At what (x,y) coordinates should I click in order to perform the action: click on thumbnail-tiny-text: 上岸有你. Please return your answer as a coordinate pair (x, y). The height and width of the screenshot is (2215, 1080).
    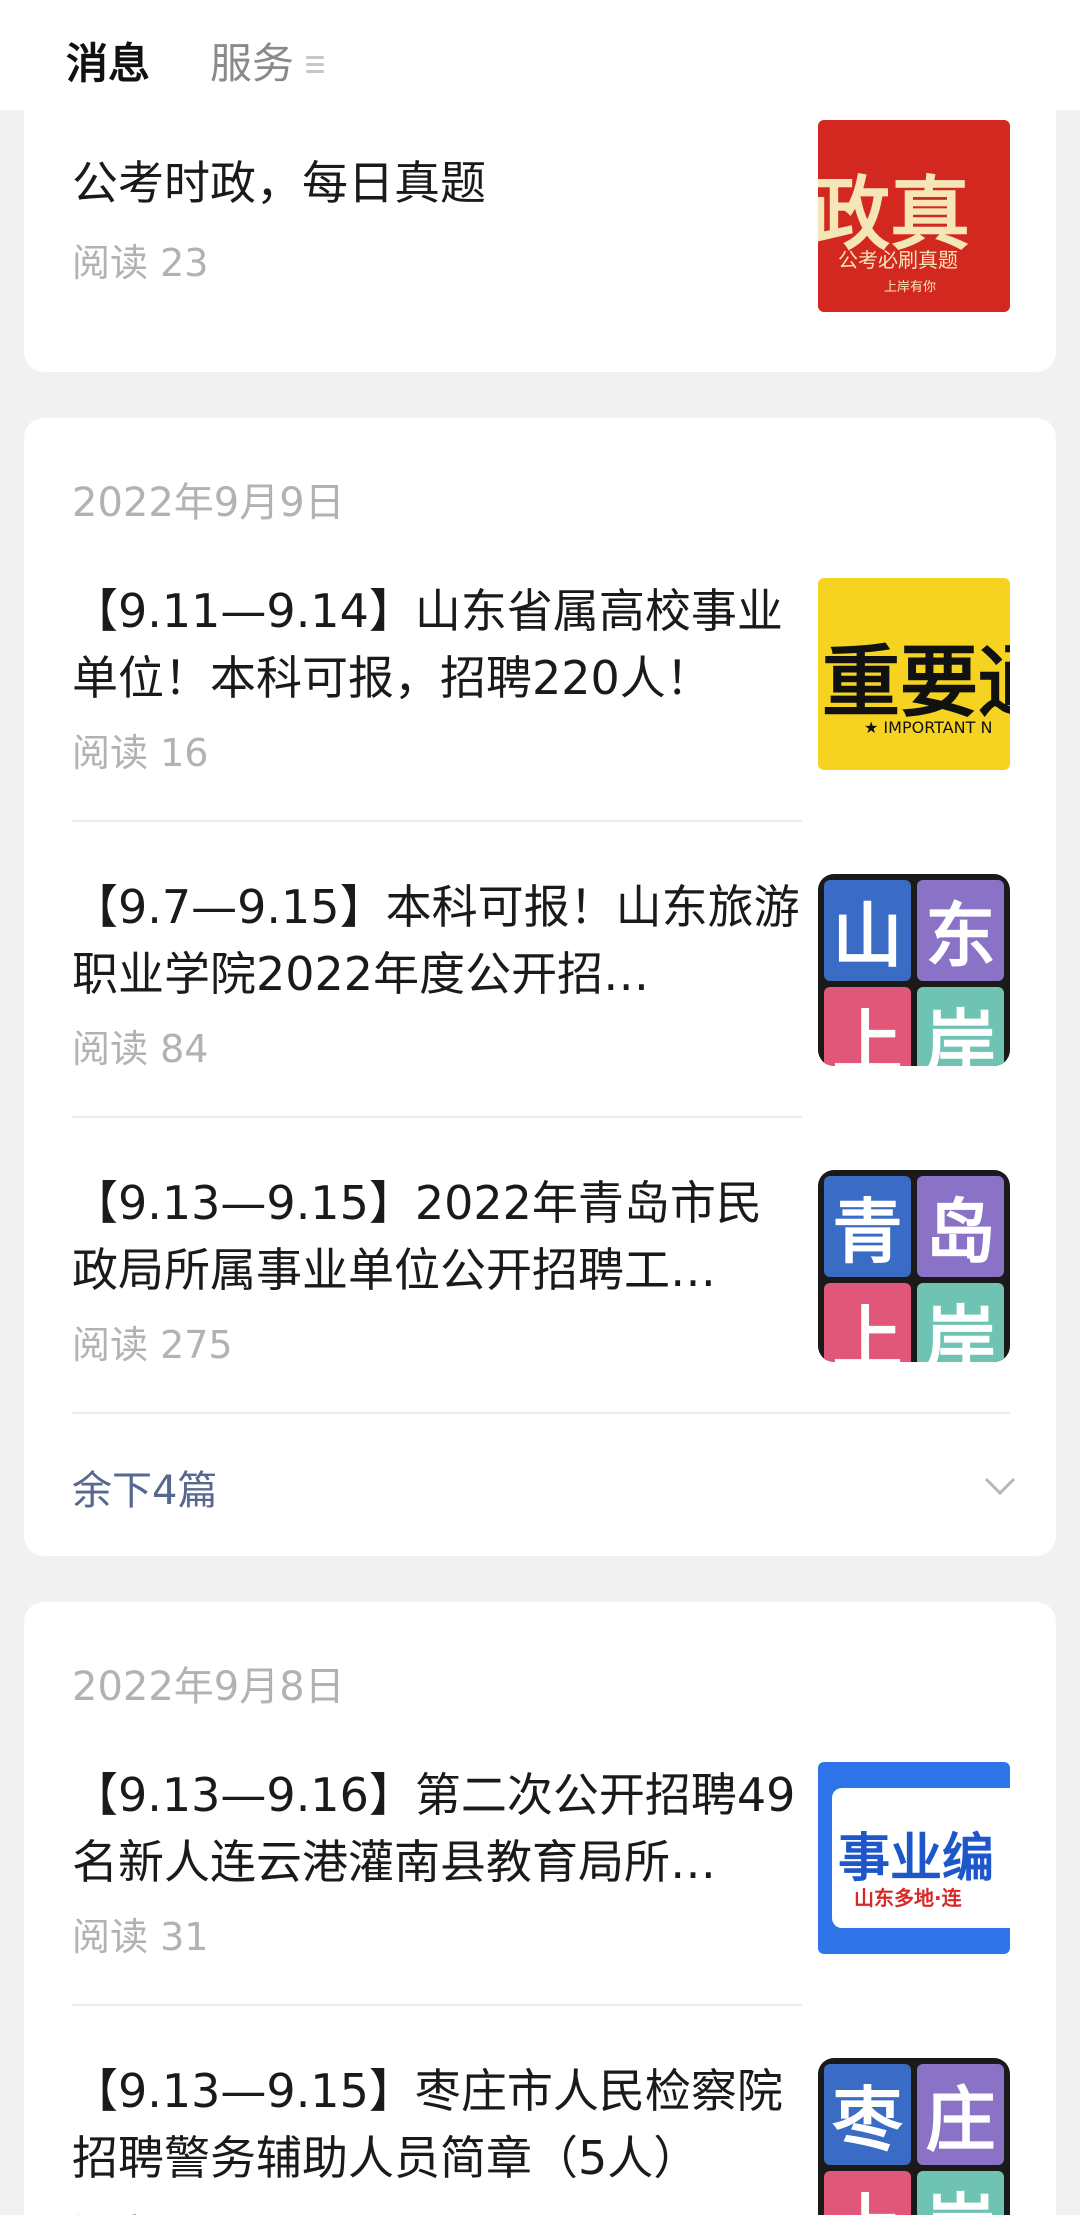
    Looking at the image, I should click on (910, 287).